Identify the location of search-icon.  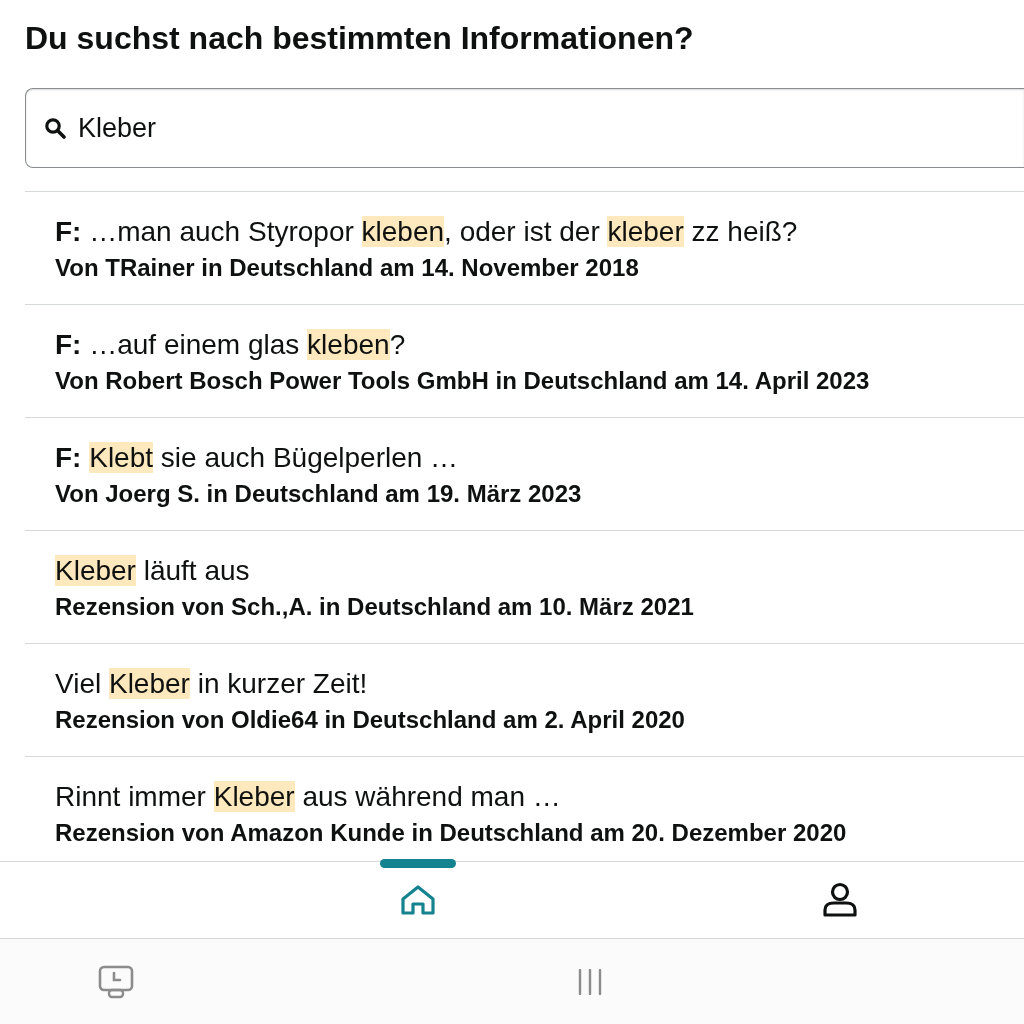
(55, 128).